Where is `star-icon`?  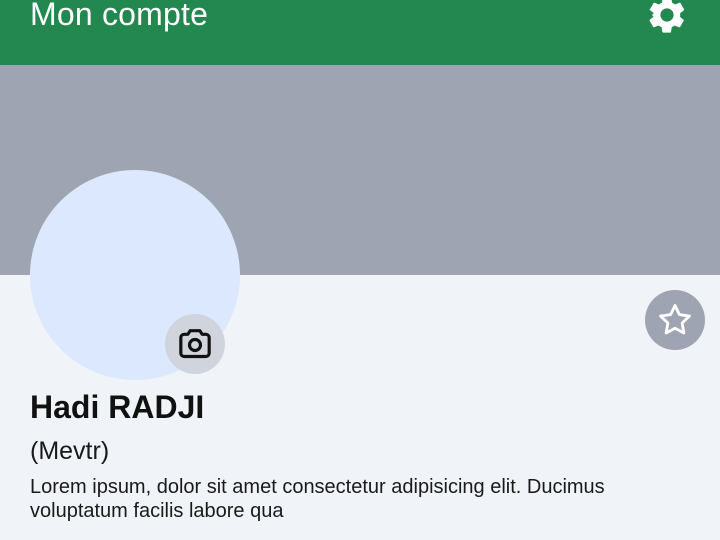 star-icon is located at coordinates (675, 319).